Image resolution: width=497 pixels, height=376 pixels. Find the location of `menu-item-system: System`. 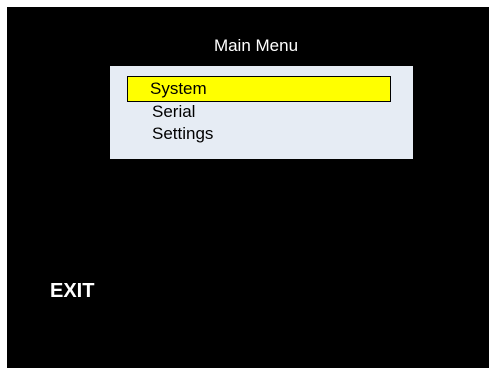

menu-item-system: System is located at coordinates (259, 89).